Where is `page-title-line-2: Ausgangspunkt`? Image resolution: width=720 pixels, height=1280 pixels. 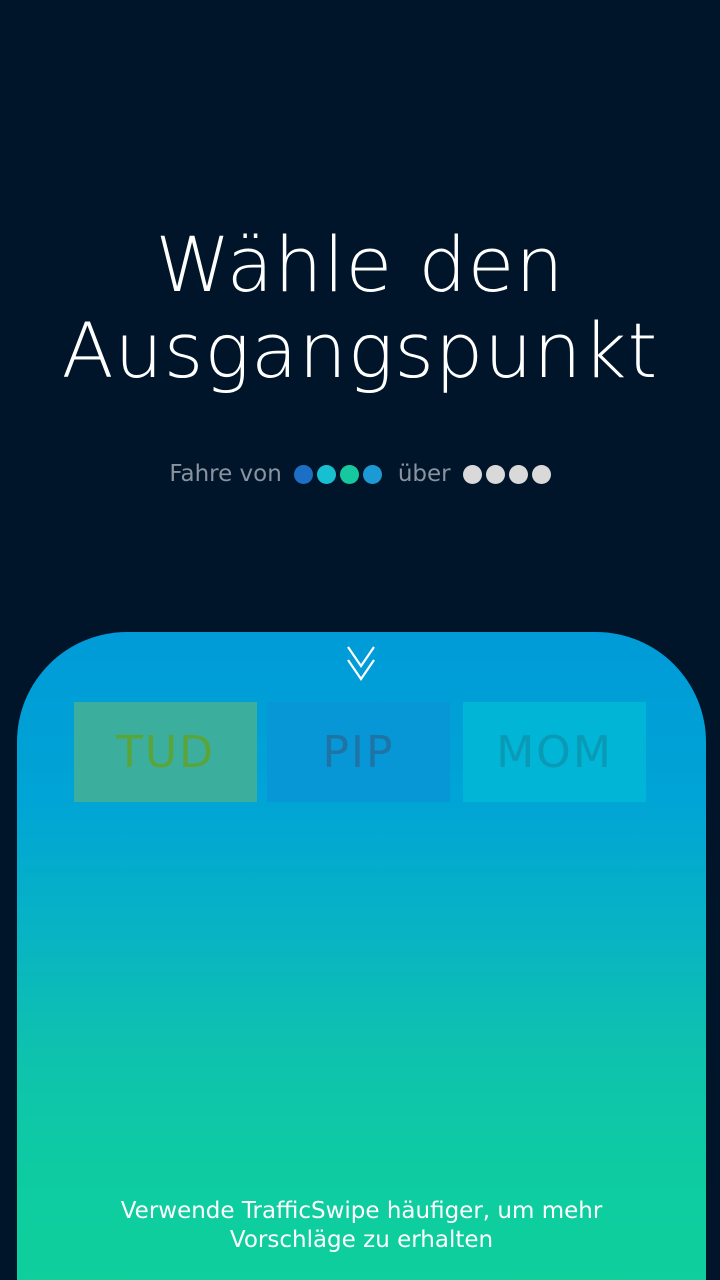
page-title-line-2: Ausgangspunkt is located at coordinates (360, 350).